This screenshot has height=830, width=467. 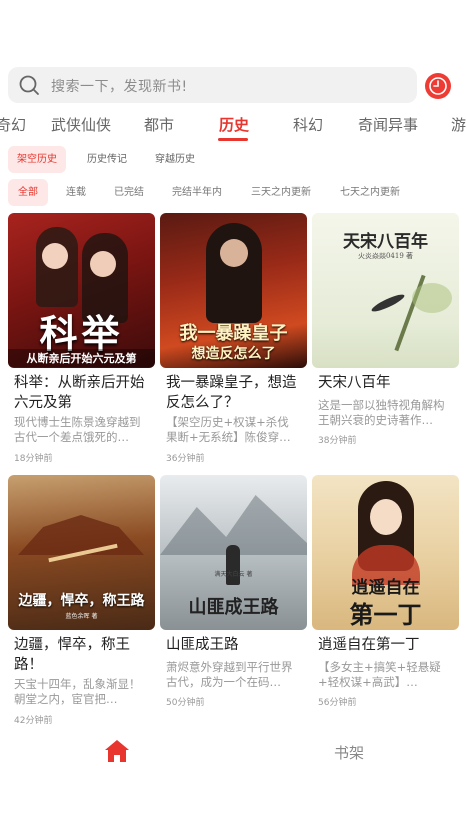 I want to click on wifi-icon, so click(x=405, y=12).